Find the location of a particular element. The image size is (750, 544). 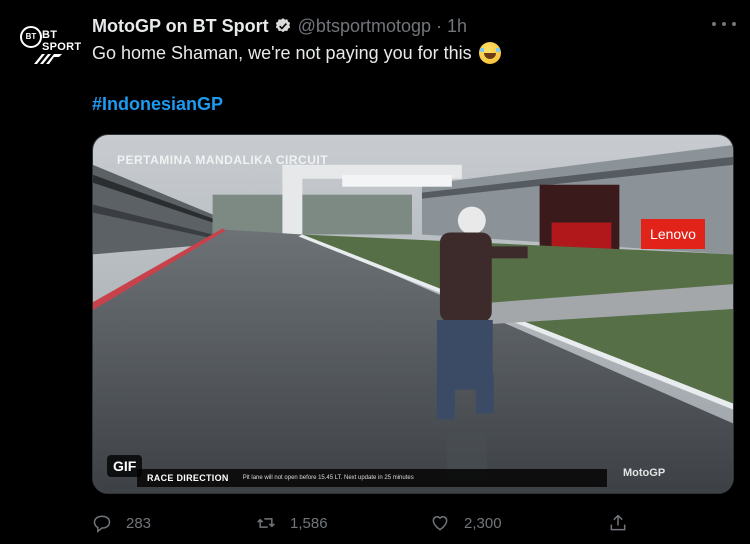

share-button is located at coordinates (625, 523).